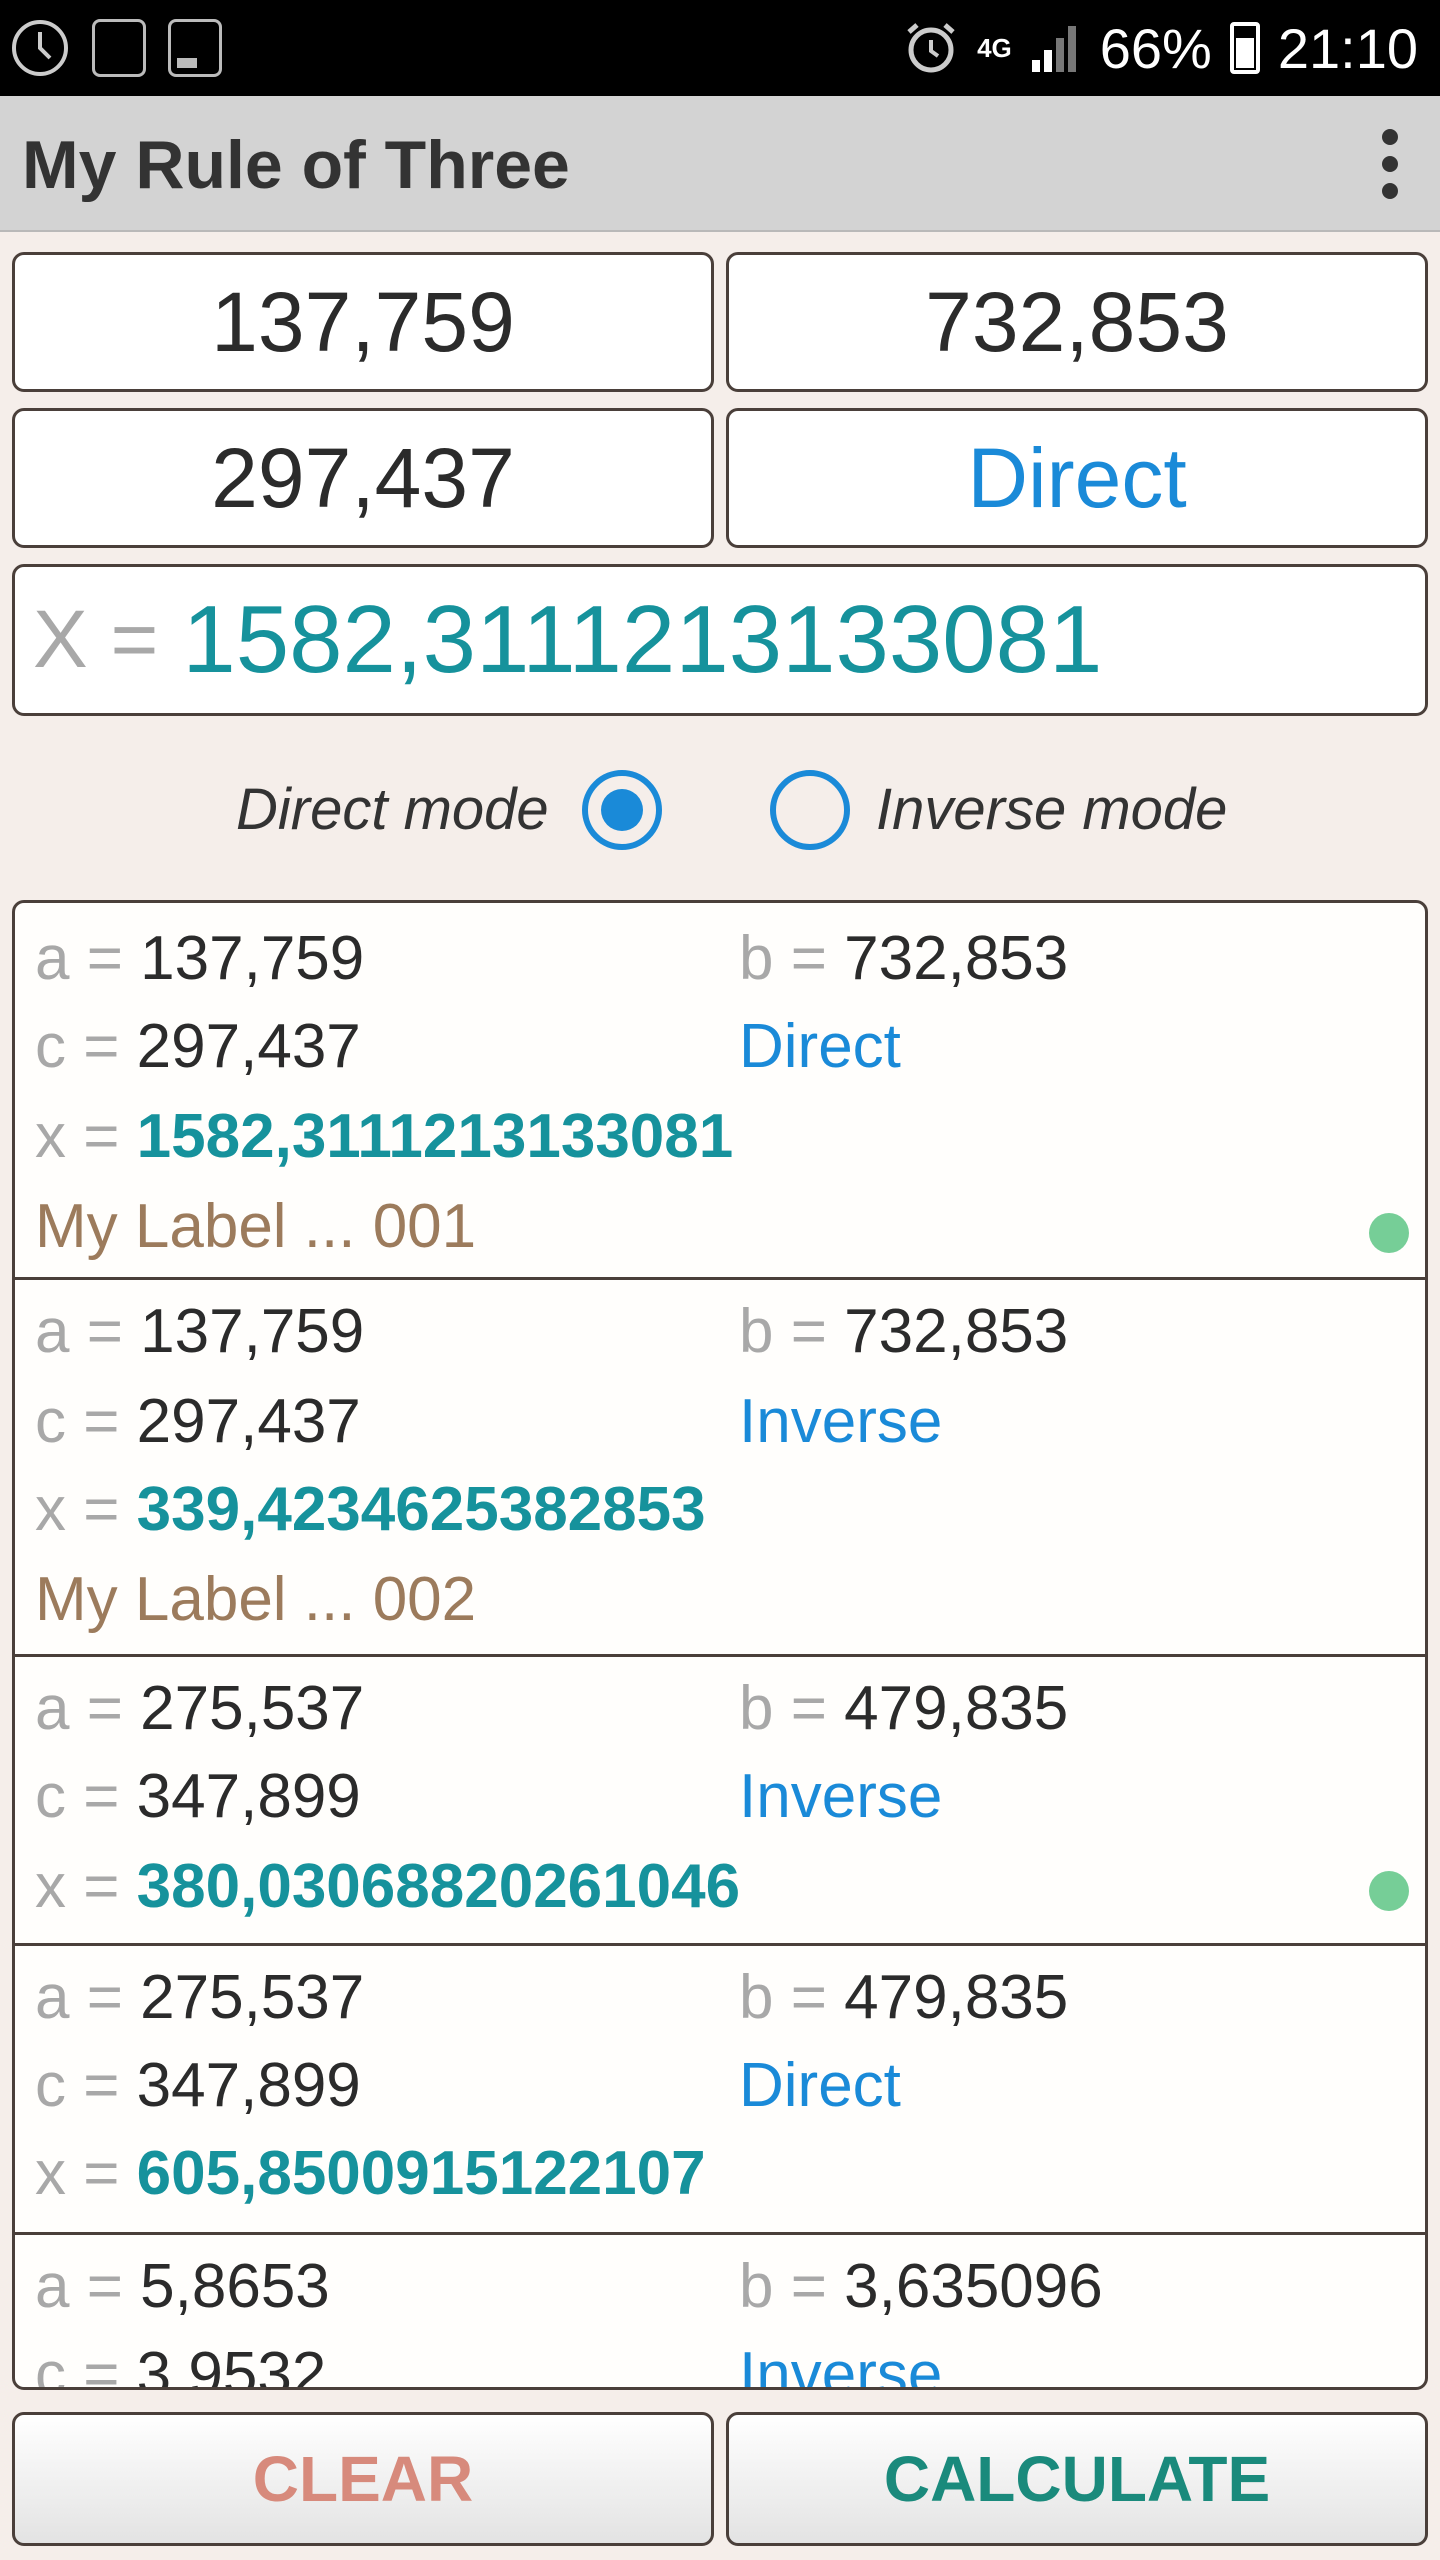  What do you see at coordinates (1390, 164) in the screenshot?
I see `overflow-menu-icon` at bounding box center [1390, 164].